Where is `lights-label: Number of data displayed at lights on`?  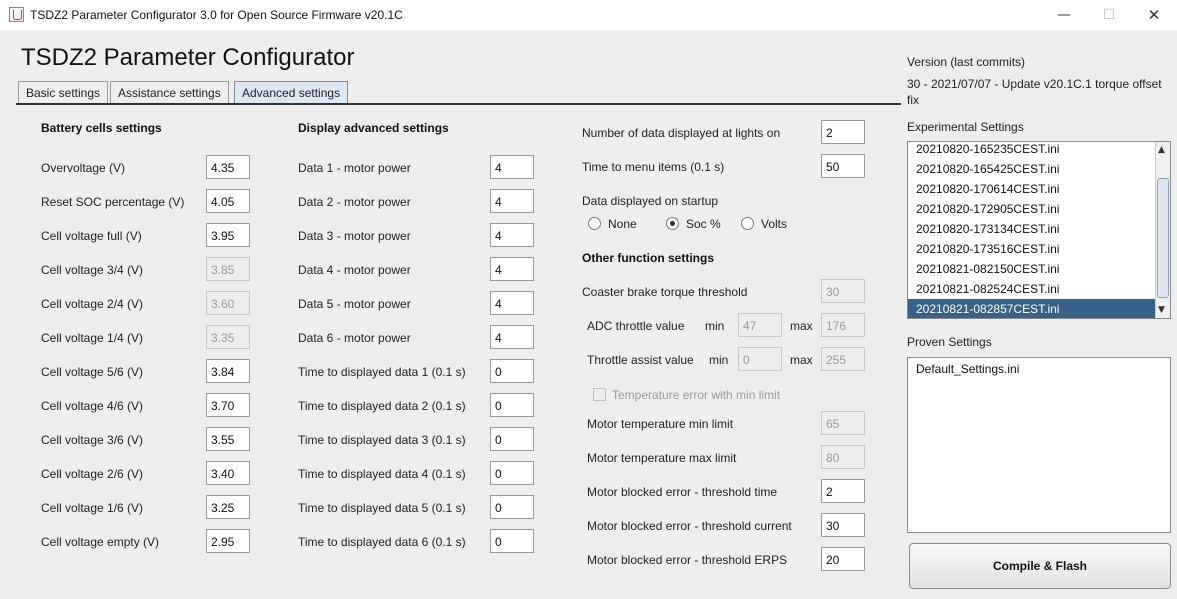
lights-label: Number of data displayed at lights on is located at coordinates (681, 133).